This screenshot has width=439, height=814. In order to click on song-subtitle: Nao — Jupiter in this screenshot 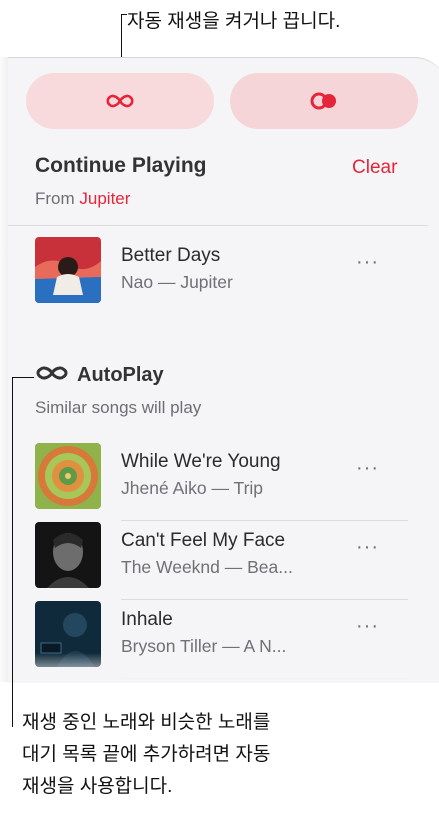, I will do `click(177, 282)`.